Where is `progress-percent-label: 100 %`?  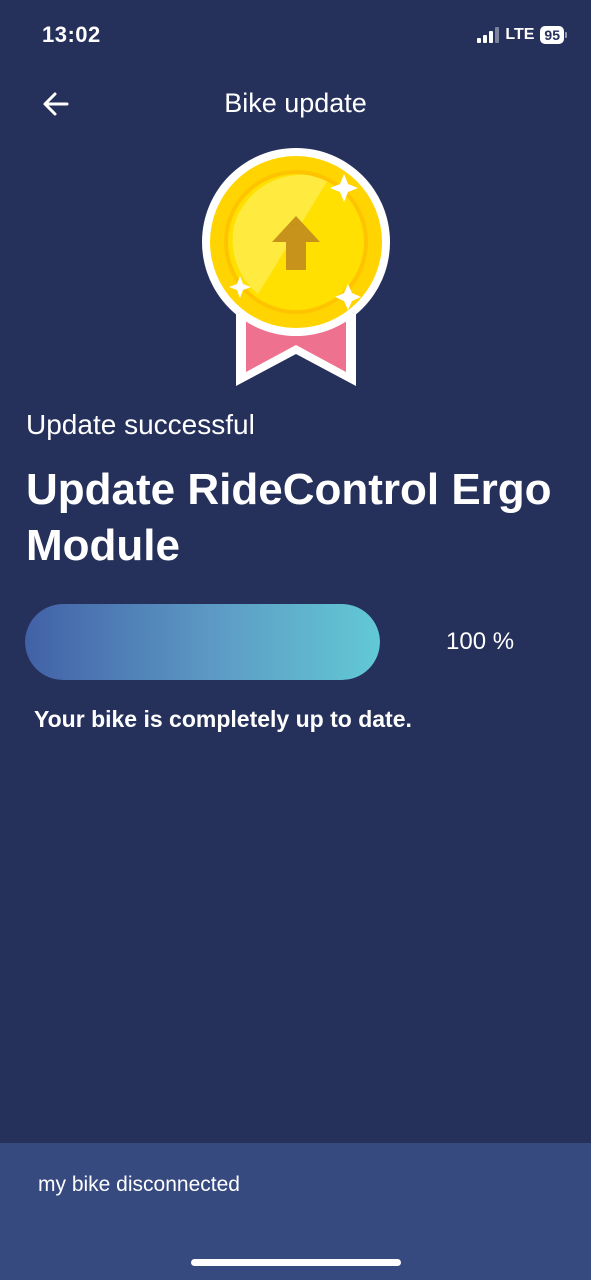 progress-percent-label: 100 % is located at coordinates (480, 641).